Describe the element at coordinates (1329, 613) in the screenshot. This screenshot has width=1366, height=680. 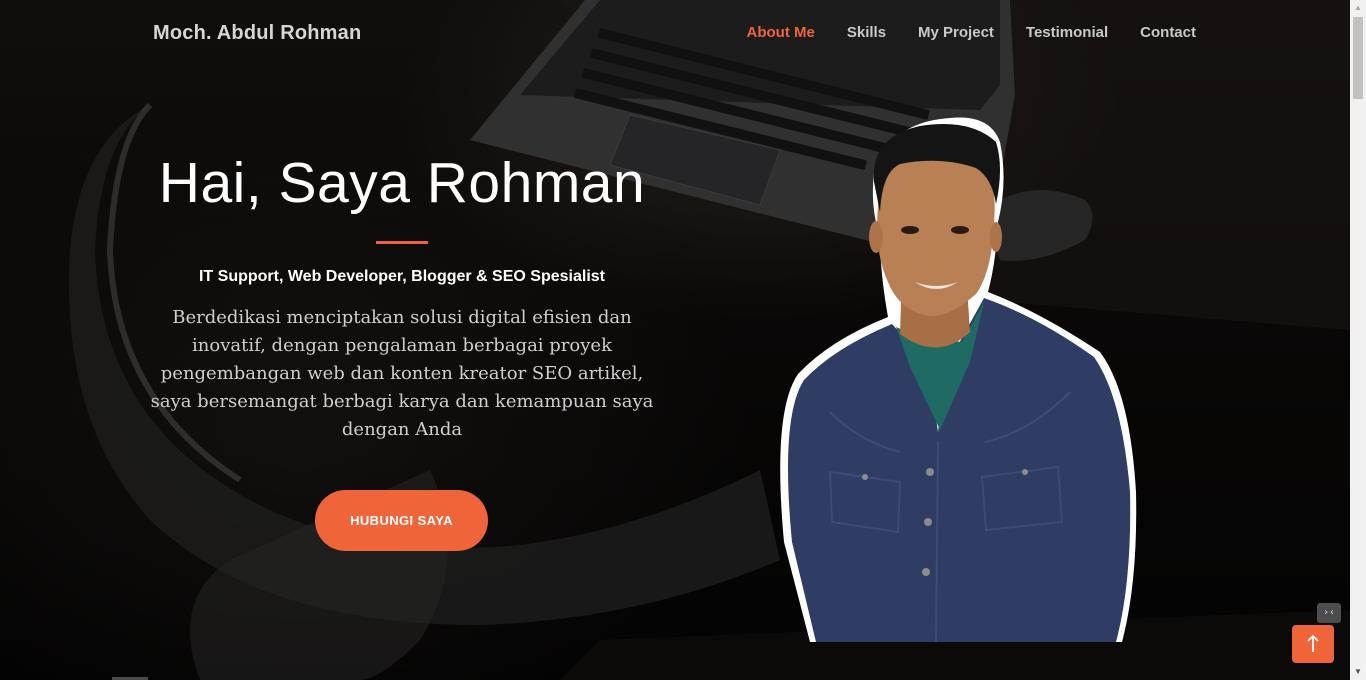
I see `code-collapse-icon: ›‹` at that location.